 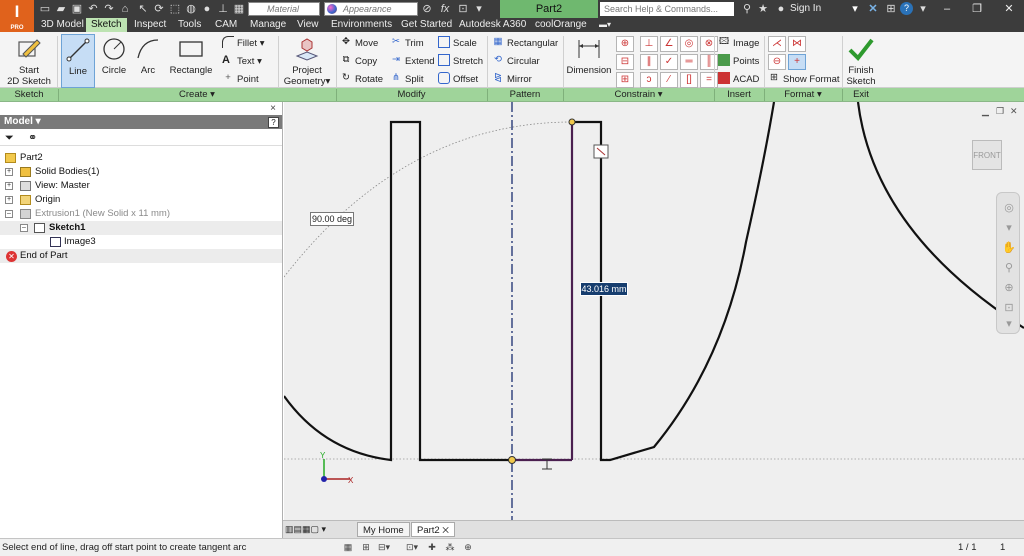 What do you see at coordinates (450, 547) in the screenshot?
I see `degrees-of-freedom-icon: ⁂` at bounding box center [450, 547].